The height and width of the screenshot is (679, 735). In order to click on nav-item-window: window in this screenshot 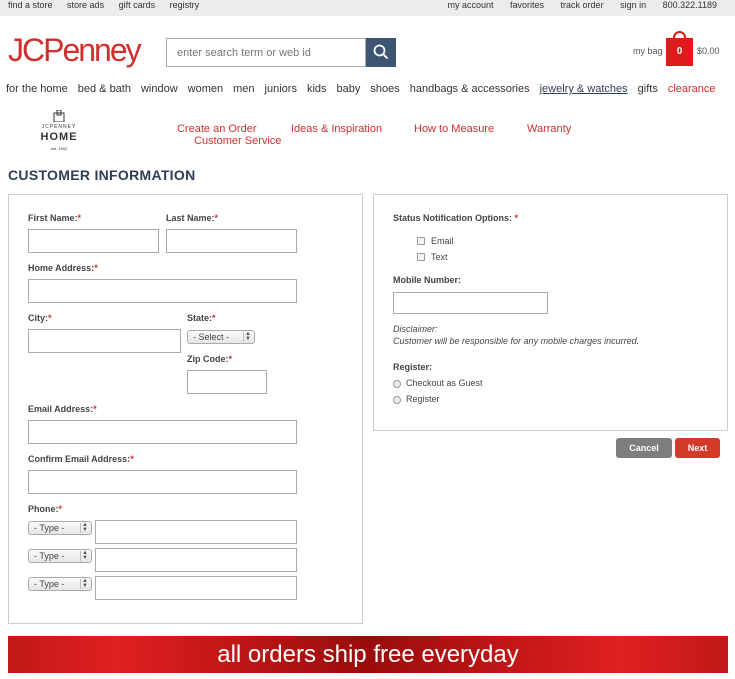, I will do `click(159, 89)`.